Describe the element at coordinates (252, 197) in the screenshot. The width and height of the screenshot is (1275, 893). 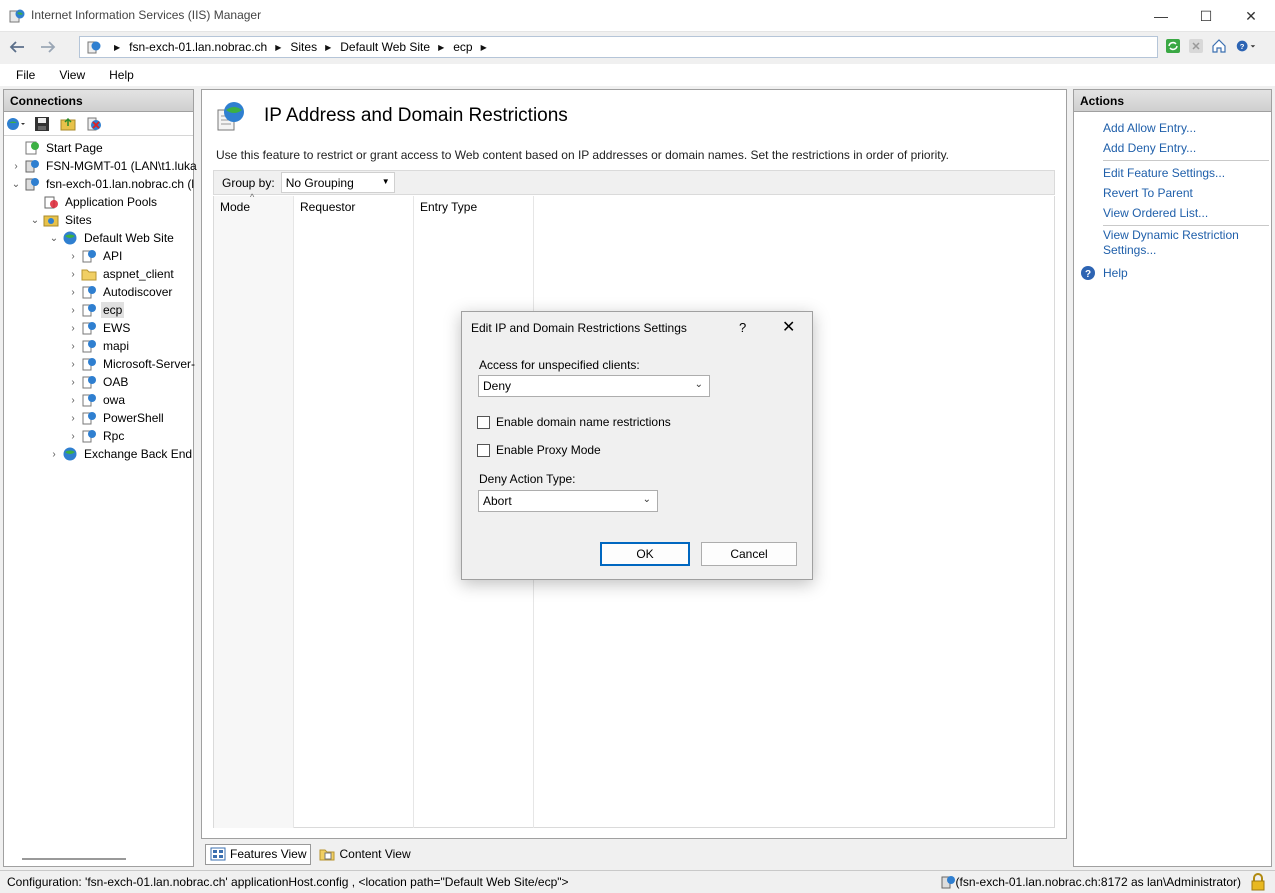
I see `sort-caret-icon: ^` at that location.